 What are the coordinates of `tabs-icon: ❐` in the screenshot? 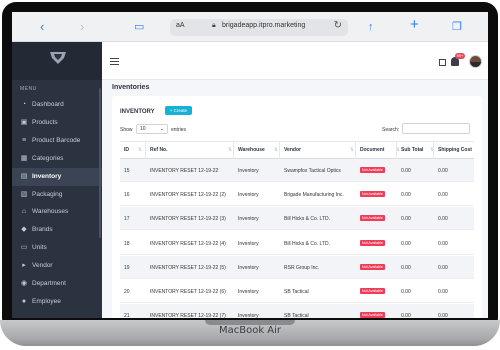 It's located at (457, 27).